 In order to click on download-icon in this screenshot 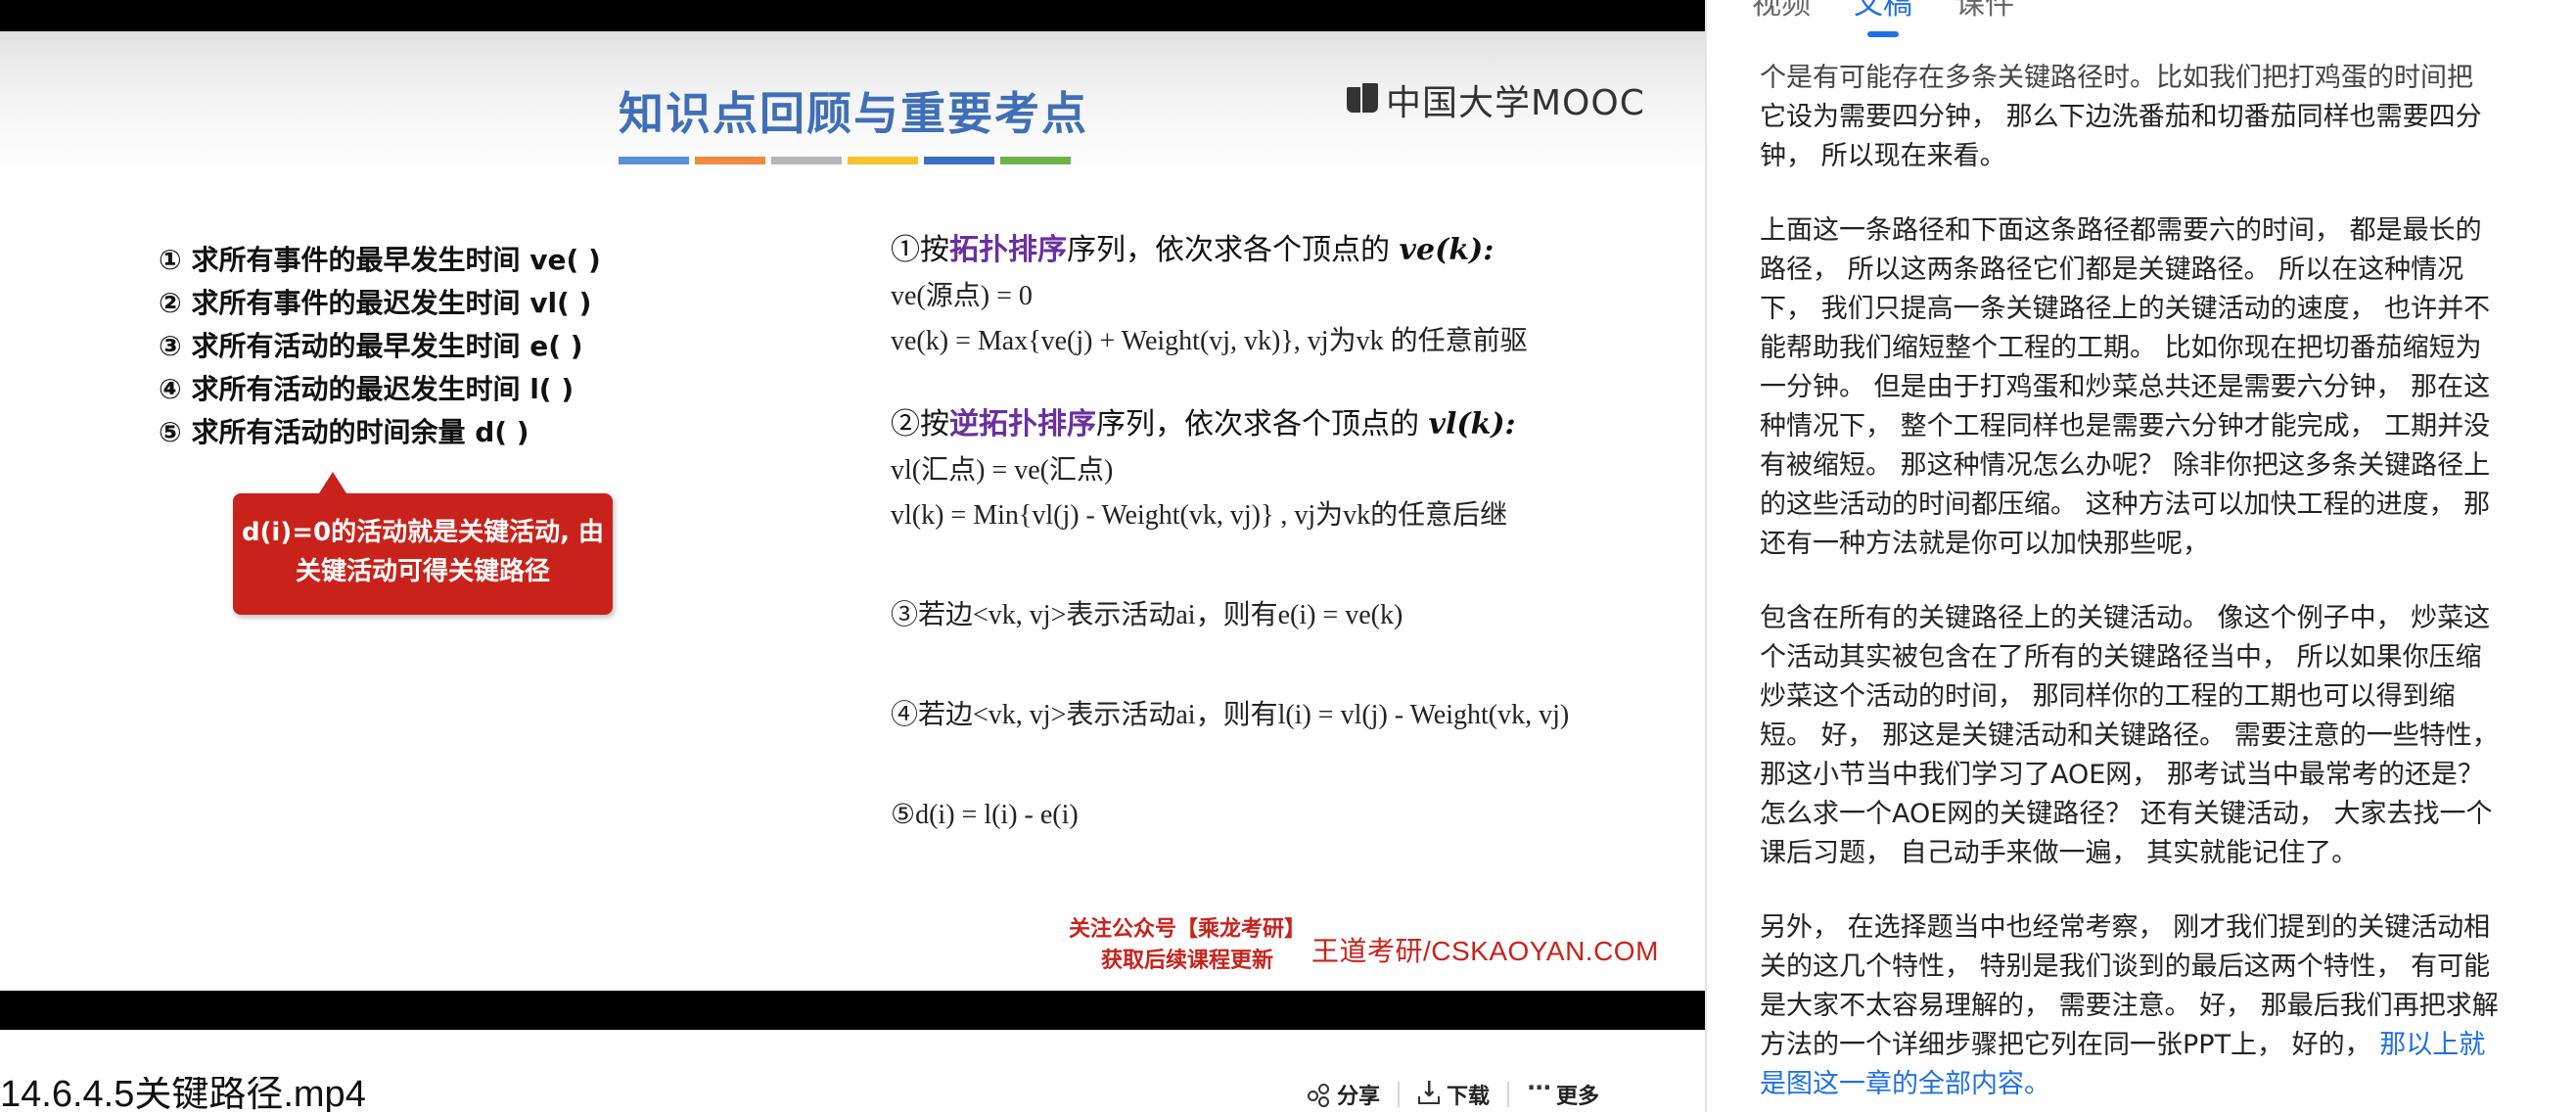, I will do `click(1429, 1091)`.